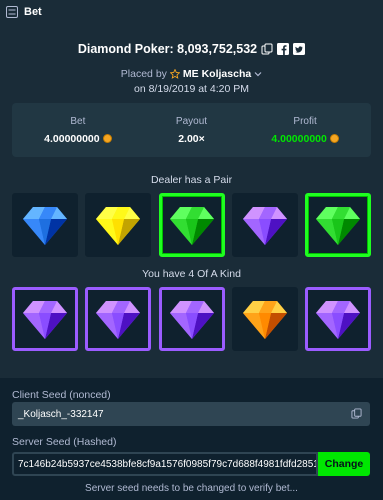 The width and height of the screenshot is (383, 500). What do you see at coordinates (61, 395) in the screenshot?
I see `client-seed-label: Client Seed (nonced)` at bounding box center [61, 395].